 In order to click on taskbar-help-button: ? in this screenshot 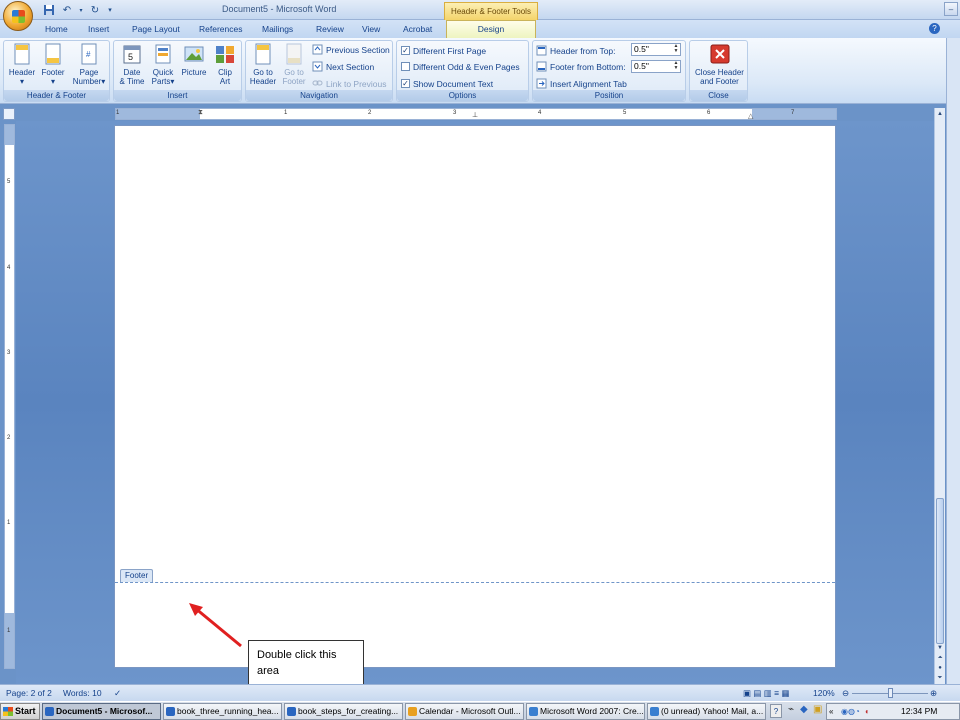, I will do `click(776, 711)`.